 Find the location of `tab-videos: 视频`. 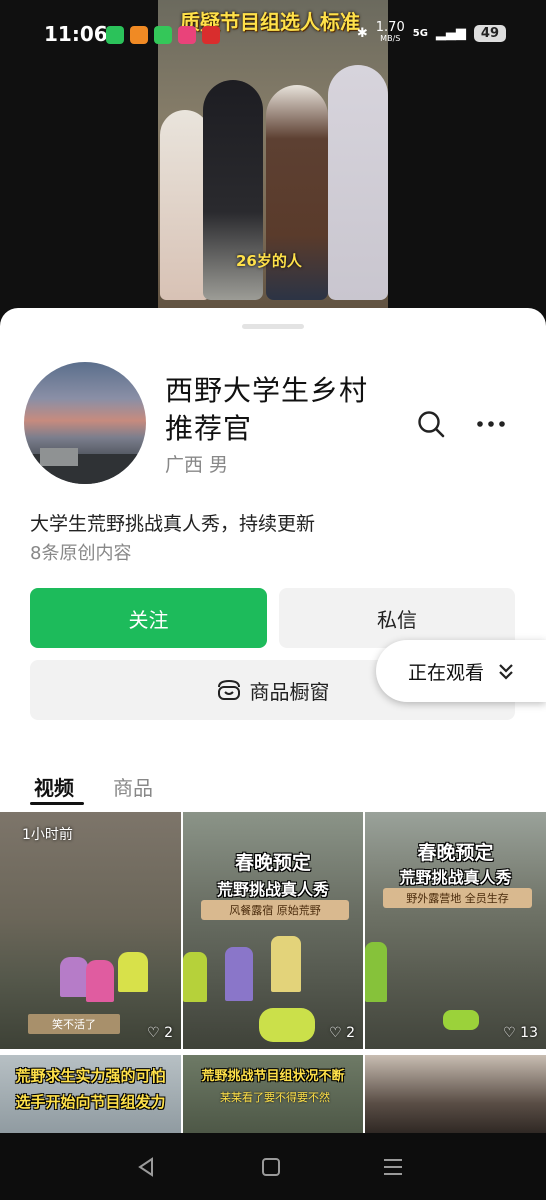

tab-videos: 视频 is located at coordinates (54, 786).